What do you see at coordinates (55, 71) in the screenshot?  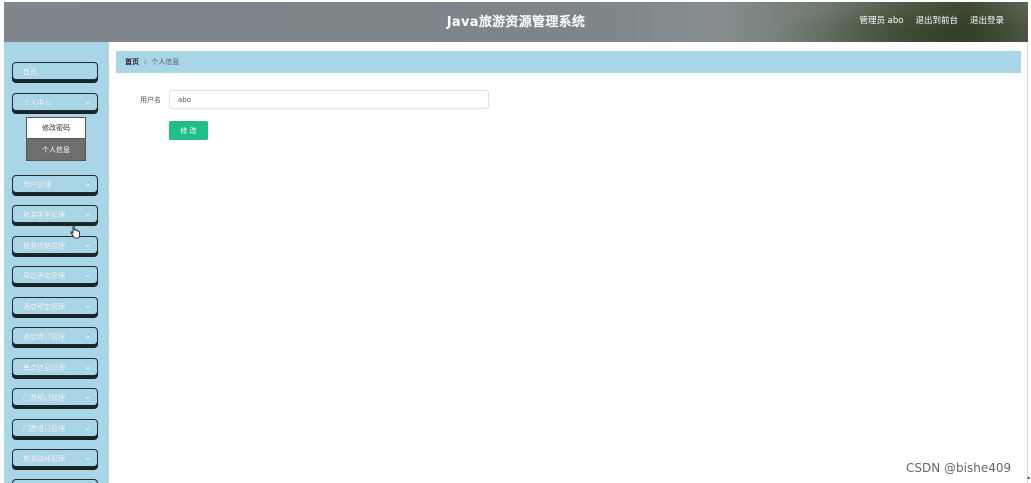 I see `sidebar-item-home: 首页` at bounding box center [55, 71].